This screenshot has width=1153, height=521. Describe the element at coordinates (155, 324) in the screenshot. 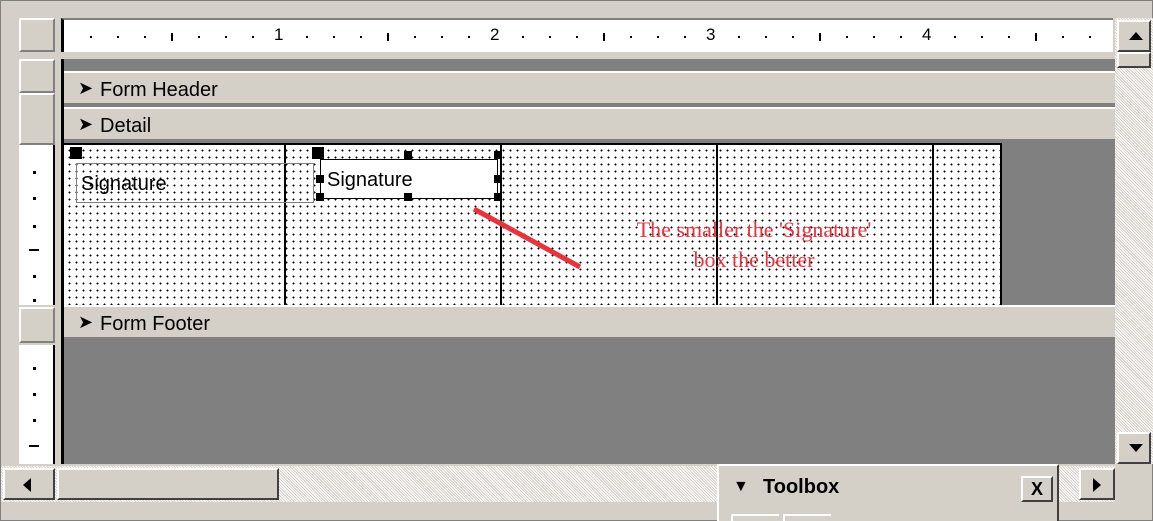

I see `form-footer-label: Form Footer` at that location.